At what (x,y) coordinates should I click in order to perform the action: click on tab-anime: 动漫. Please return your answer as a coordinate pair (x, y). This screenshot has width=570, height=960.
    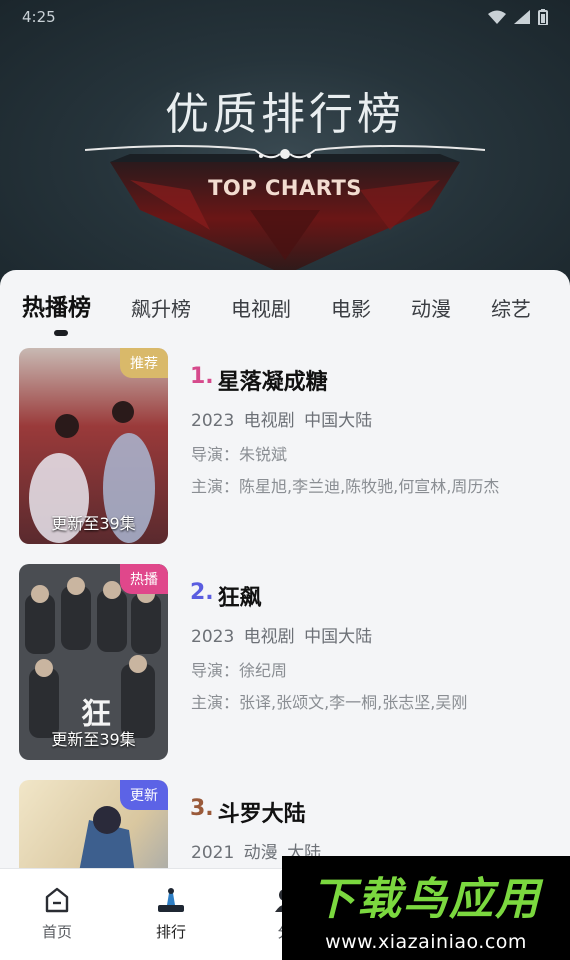
    Looking at the image, I should click on (431, 309).